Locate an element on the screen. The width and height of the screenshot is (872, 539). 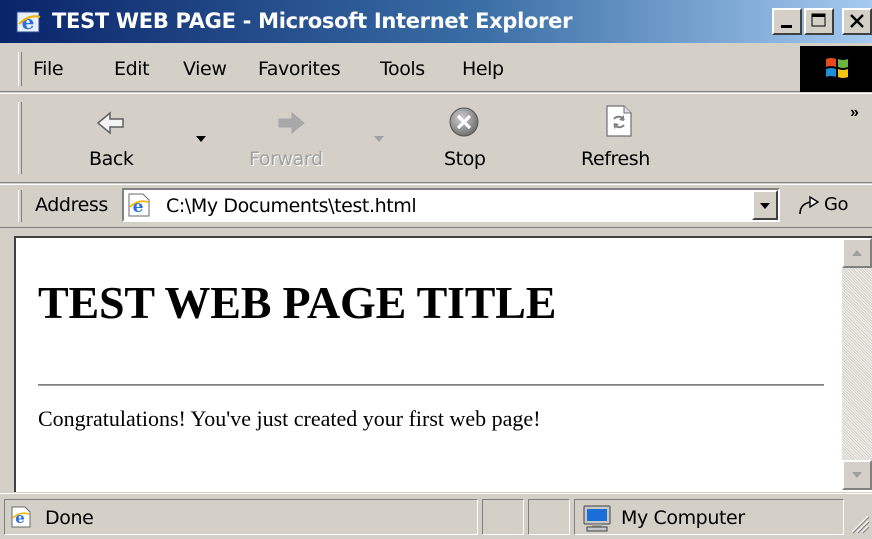
back-arrow-icon is located at coordinates (110, 123).